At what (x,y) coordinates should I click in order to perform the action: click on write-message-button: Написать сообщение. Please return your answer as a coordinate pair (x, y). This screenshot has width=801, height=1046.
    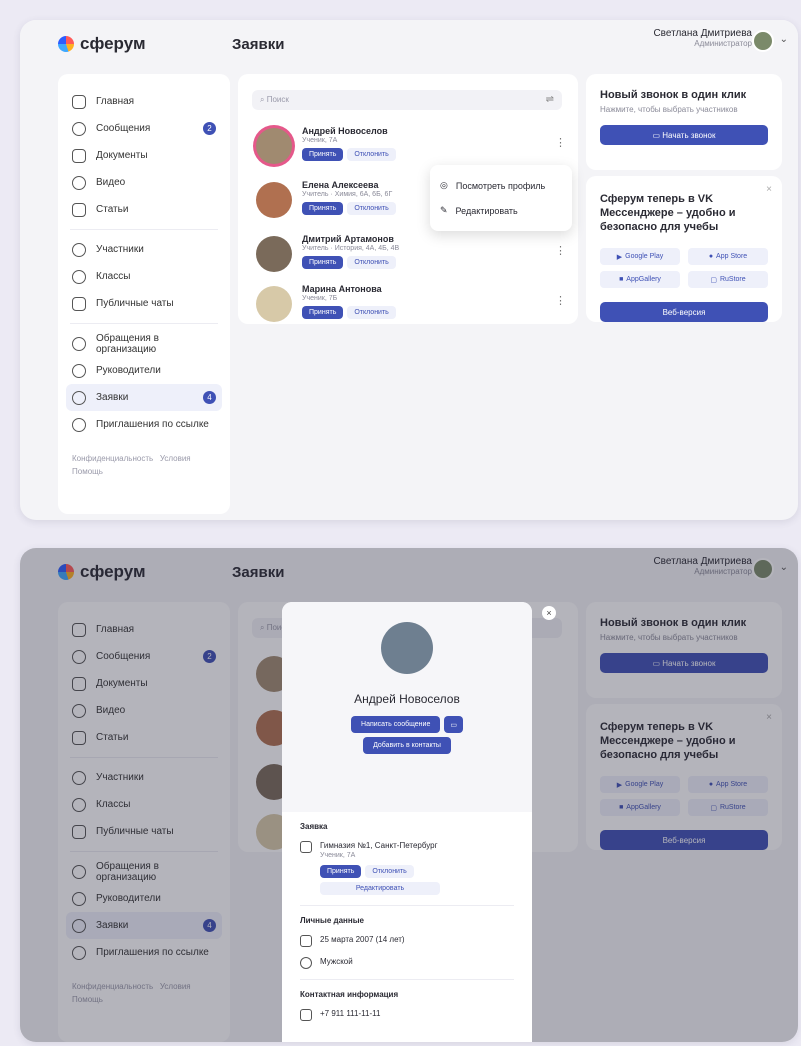
    Looking at the image, I should click on (396, 724).